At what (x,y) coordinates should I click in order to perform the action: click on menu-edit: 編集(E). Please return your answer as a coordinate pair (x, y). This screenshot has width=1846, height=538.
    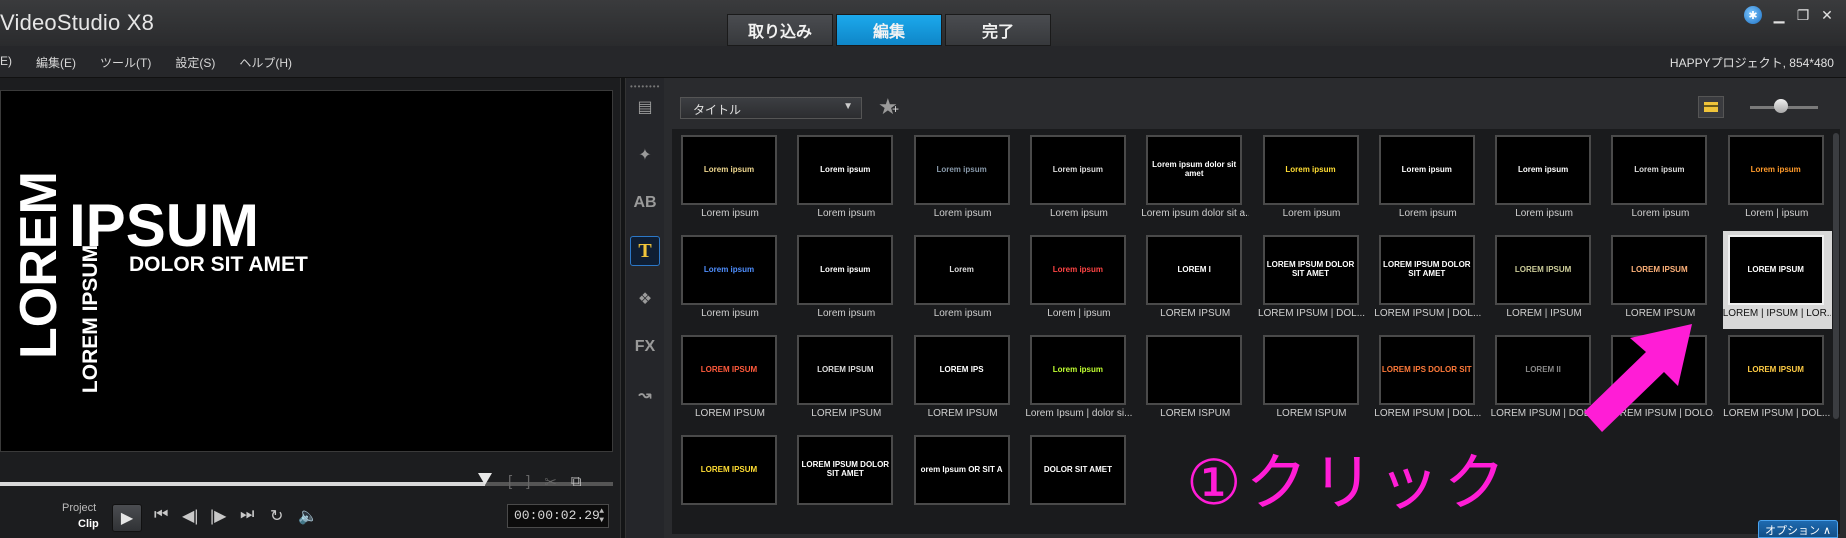
    Looking at the image, I should click on (56, 62).